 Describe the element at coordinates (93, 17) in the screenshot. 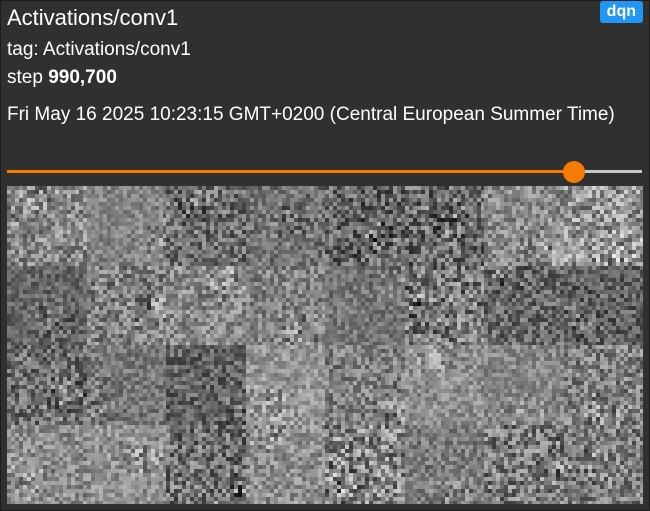

I see `card-title: Activations/conv1` at that location.